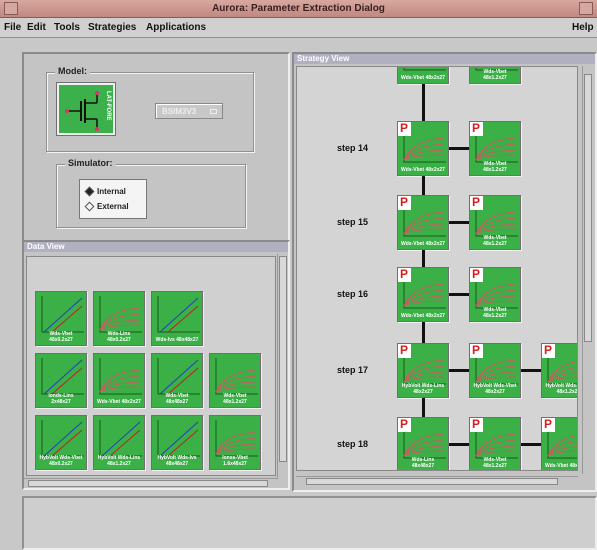  I want to click on data-view-vscroll, so click(282, 366).